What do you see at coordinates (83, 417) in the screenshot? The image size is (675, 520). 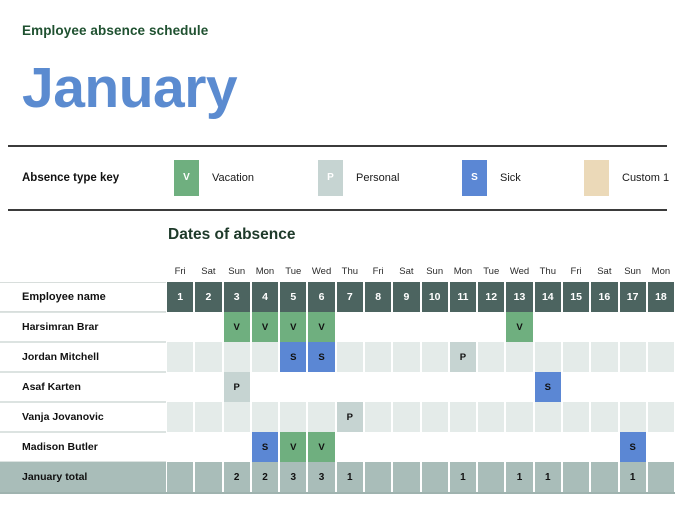 I see `employee-name: Vanja Jovanovic` at bounding box center [83, 417].